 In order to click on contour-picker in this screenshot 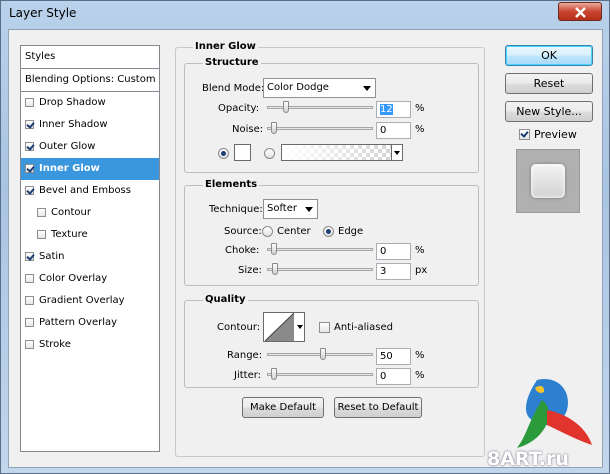, I will do `click(284, 327)`.